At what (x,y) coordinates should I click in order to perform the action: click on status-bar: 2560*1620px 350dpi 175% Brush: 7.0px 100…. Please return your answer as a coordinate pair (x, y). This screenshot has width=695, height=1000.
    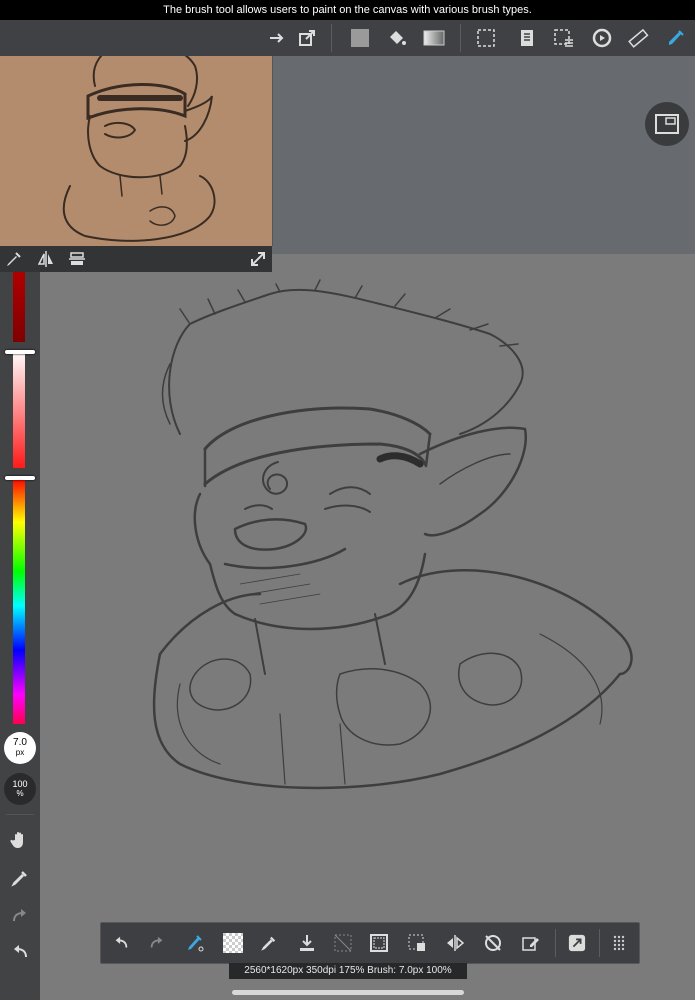
    Looking at the image, I should click on (348, 971).